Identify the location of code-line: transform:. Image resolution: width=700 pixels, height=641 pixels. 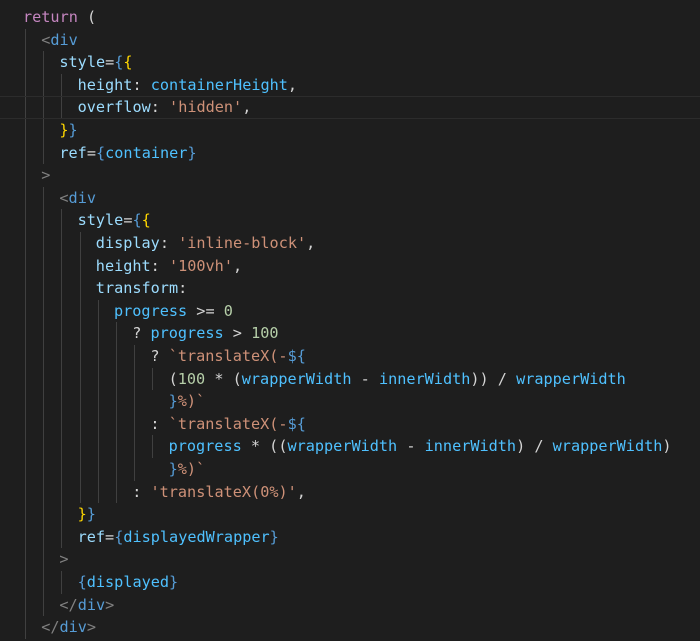
(350, 288).